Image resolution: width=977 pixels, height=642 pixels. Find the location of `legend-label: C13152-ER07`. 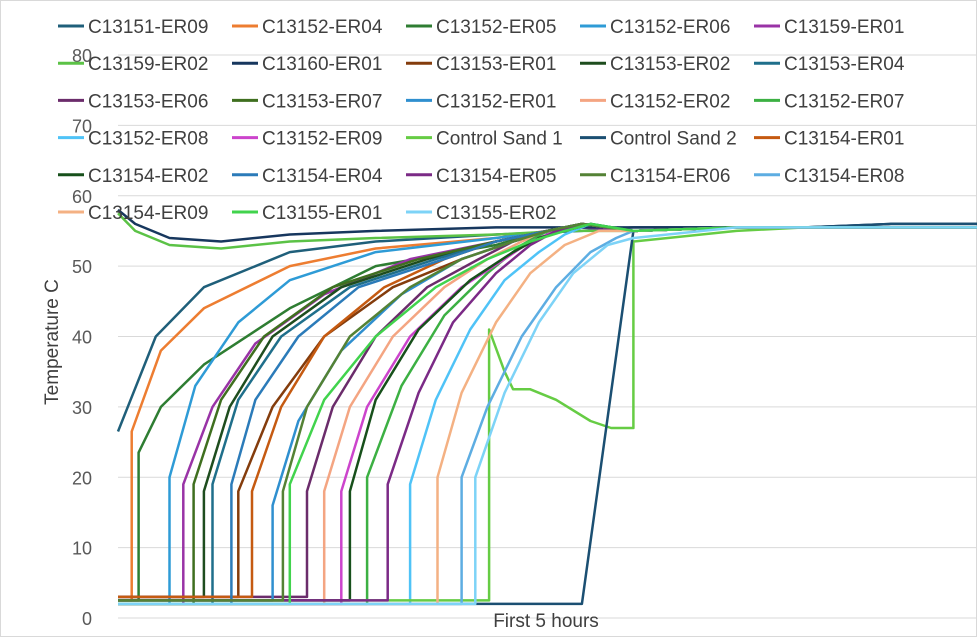

legend-label: C13152-ER07 is located at coordinates (844, 101).